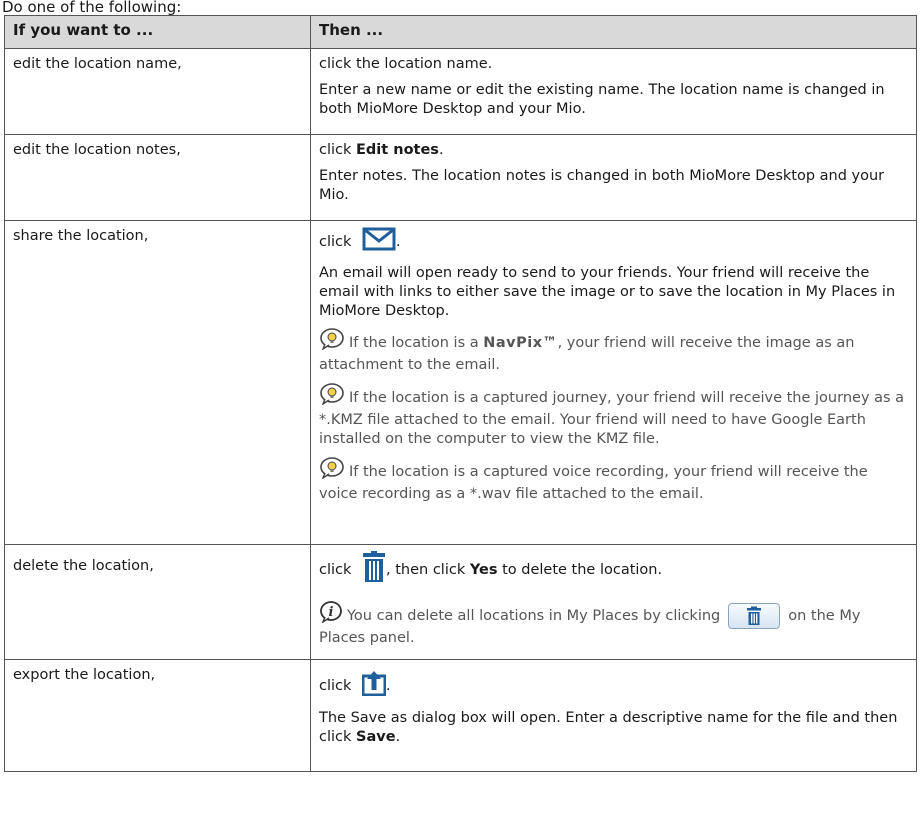 This screenshot has height=834, width=920. Describe the element at coordinates (157, 91) in the screenshot. I see `action-cell: edit the location name,` at that location.